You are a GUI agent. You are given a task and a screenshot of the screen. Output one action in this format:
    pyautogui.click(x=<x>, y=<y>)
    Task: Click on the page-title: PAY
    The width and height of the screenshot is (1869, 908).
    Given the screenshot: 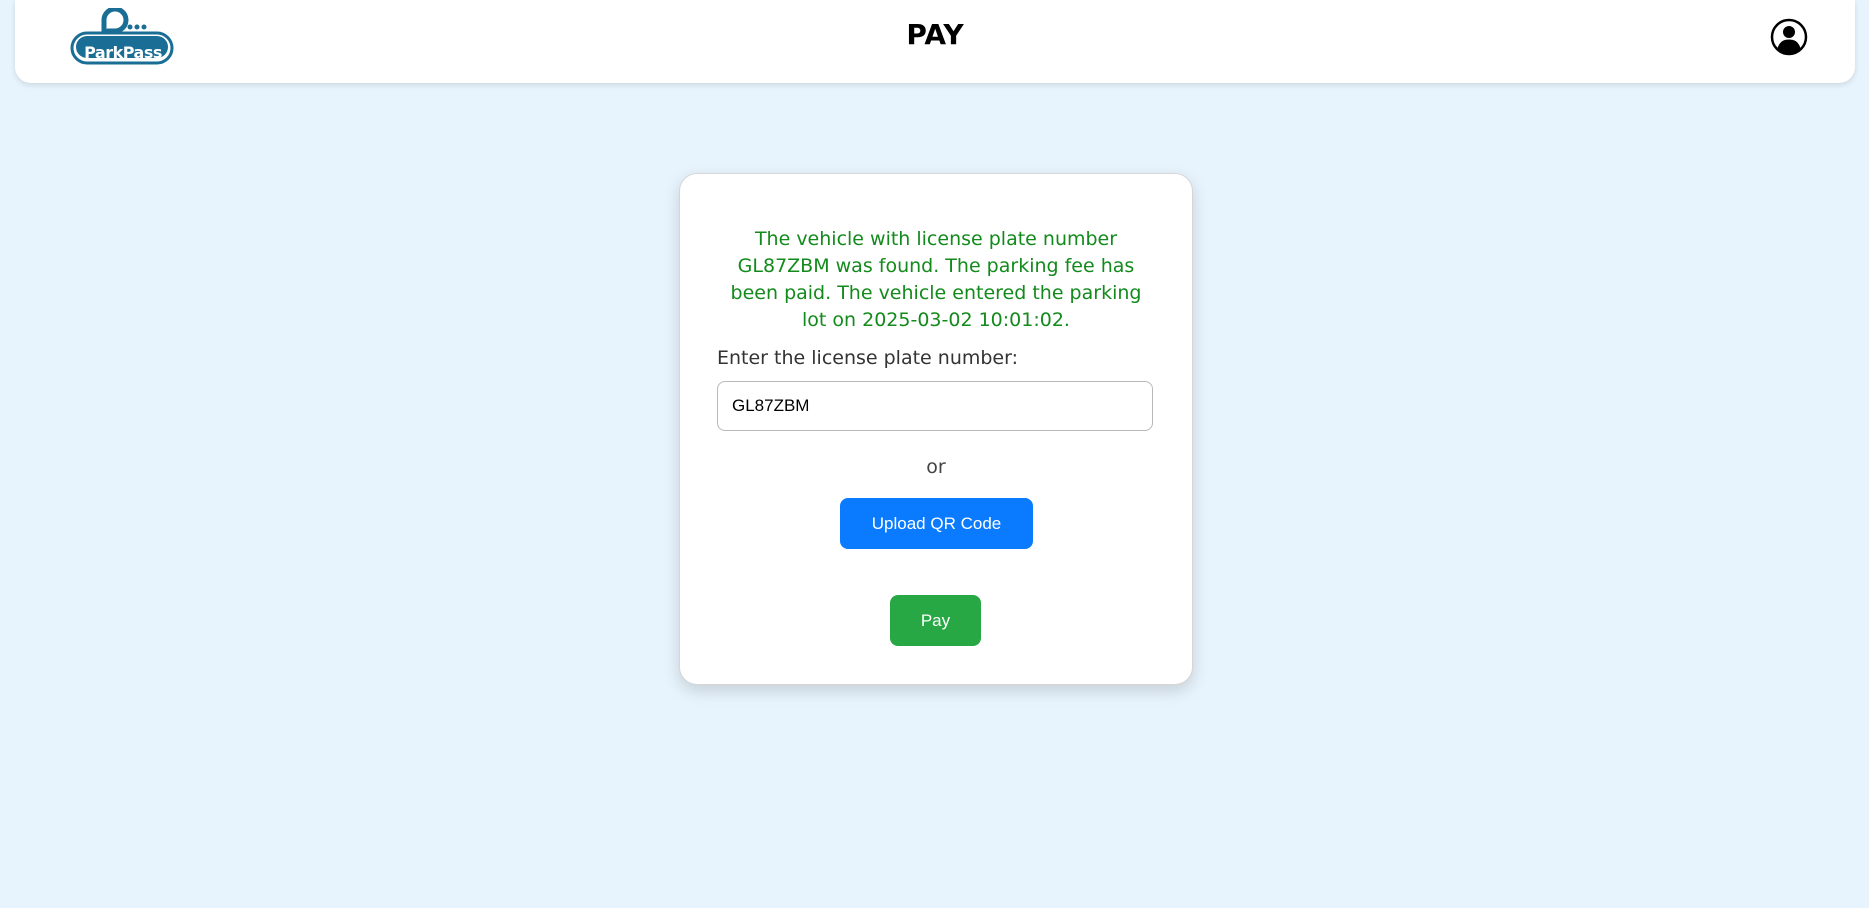 What is the action you would take?
    pyautogui.click(x=935, y=34)
    